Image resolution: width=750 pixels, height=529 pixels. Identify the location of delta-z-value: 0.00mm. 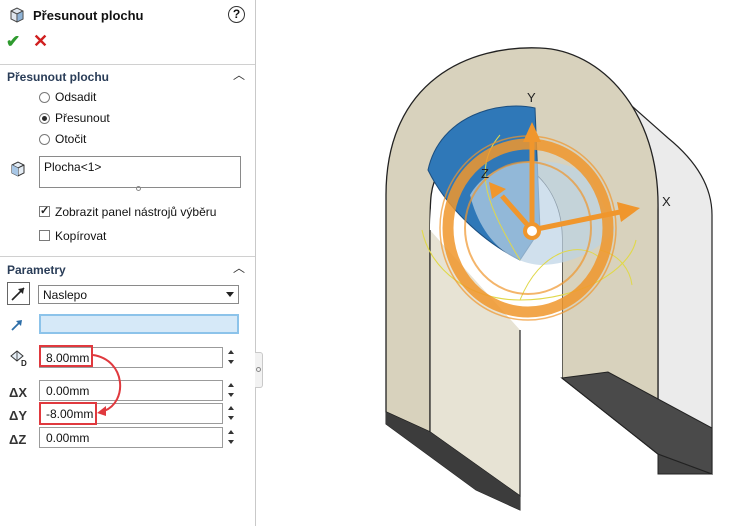
(68, 438).